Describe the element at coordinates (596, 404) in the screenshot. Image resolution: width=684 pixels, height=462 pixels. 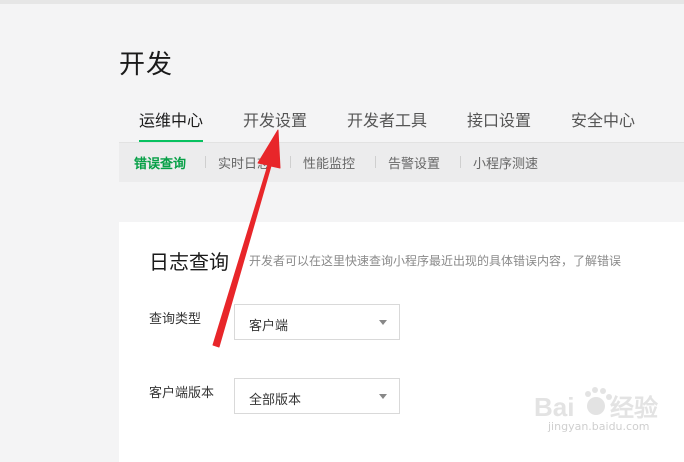
I see `baidu-watermark-icon: Bai 经验` at that location.